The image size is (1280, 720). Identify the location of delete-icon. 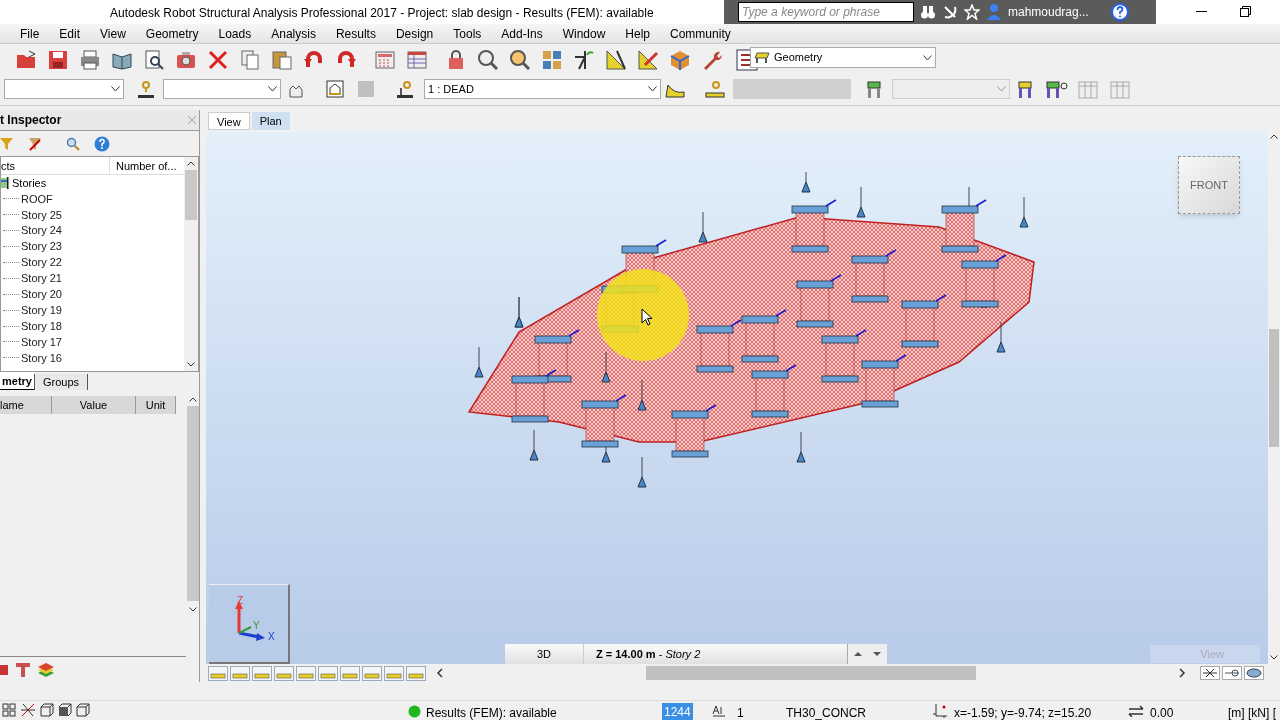
(218, 60).